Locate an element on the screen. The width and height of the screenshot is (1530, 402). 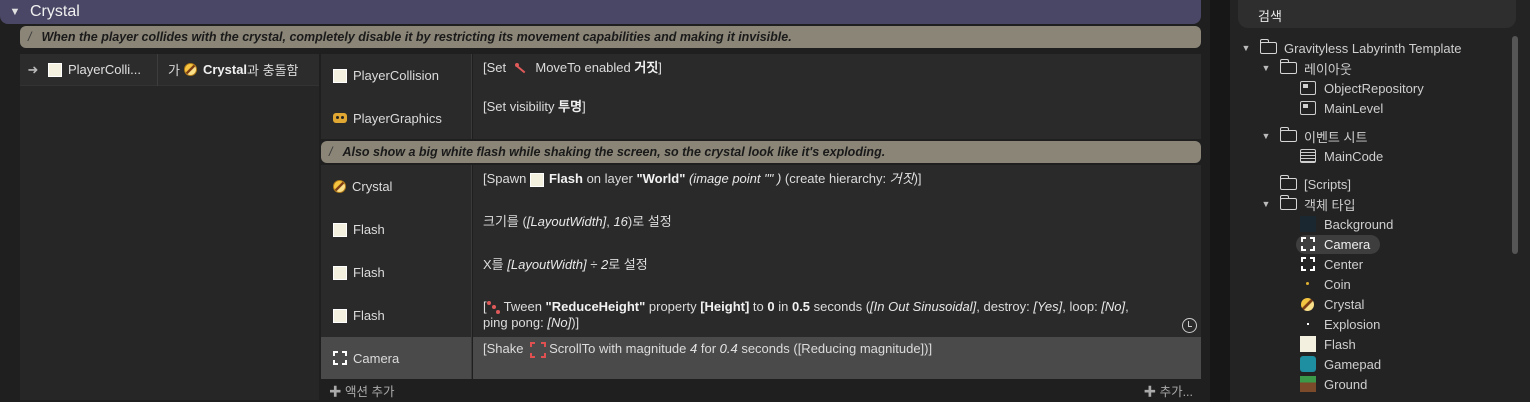
tree-item-object: Camera is located at coordinates (1335, 244).